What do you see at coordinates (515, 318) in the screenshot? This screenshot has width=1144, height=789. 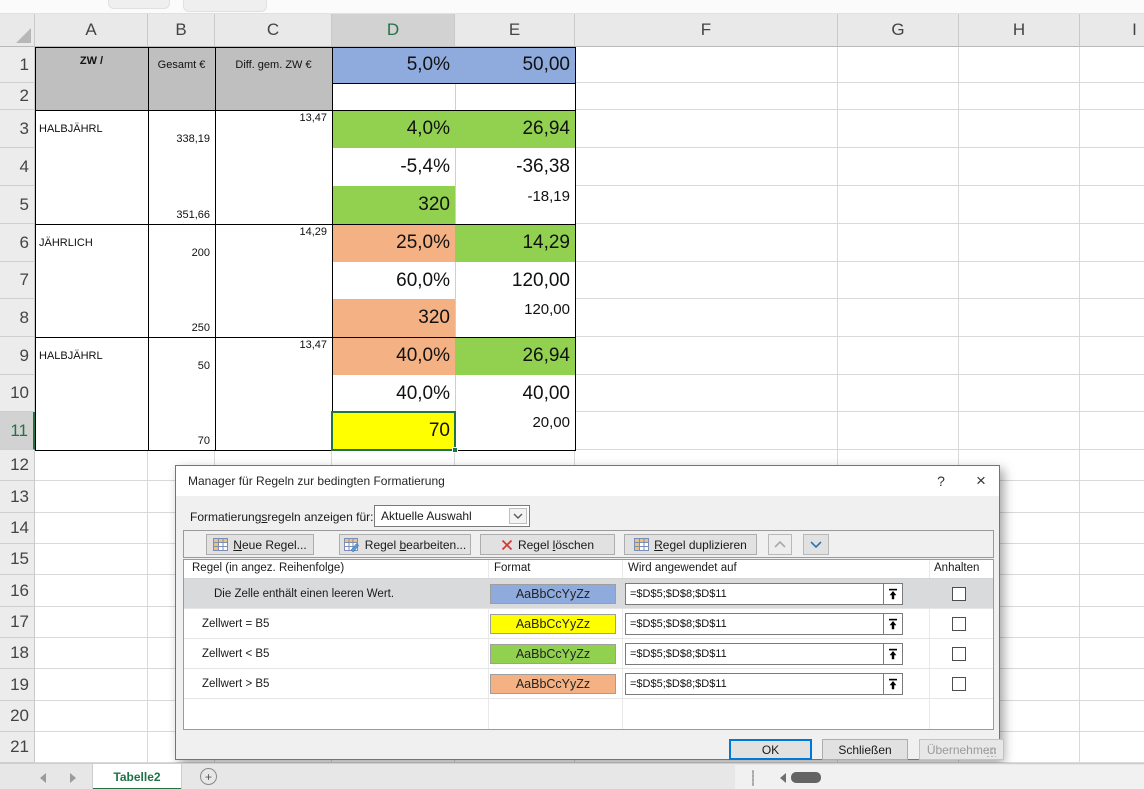 I see `cell-E8: 120,00` at bounding box center [515, 318].